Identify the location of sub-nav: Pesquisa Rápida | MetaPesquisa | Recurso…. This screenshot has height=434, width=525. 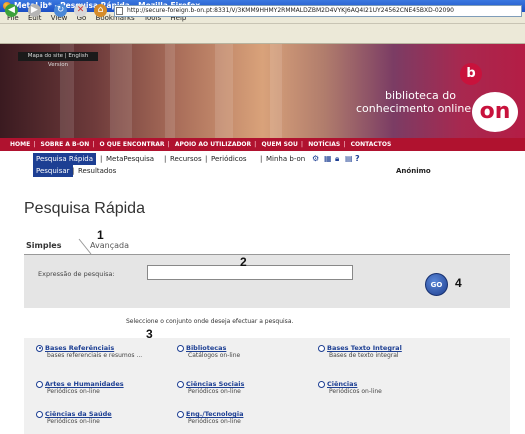
(262, 159).